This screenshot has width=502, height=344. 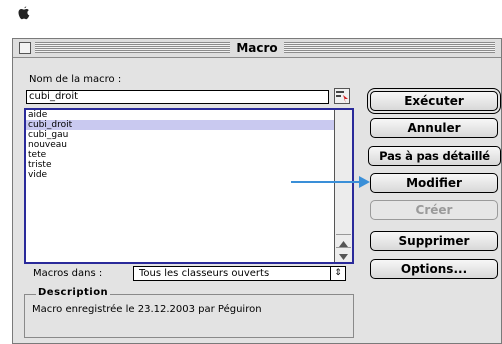 I want to click on step-into-button: Pas à pas détaillé, so click(x=434, y=156).